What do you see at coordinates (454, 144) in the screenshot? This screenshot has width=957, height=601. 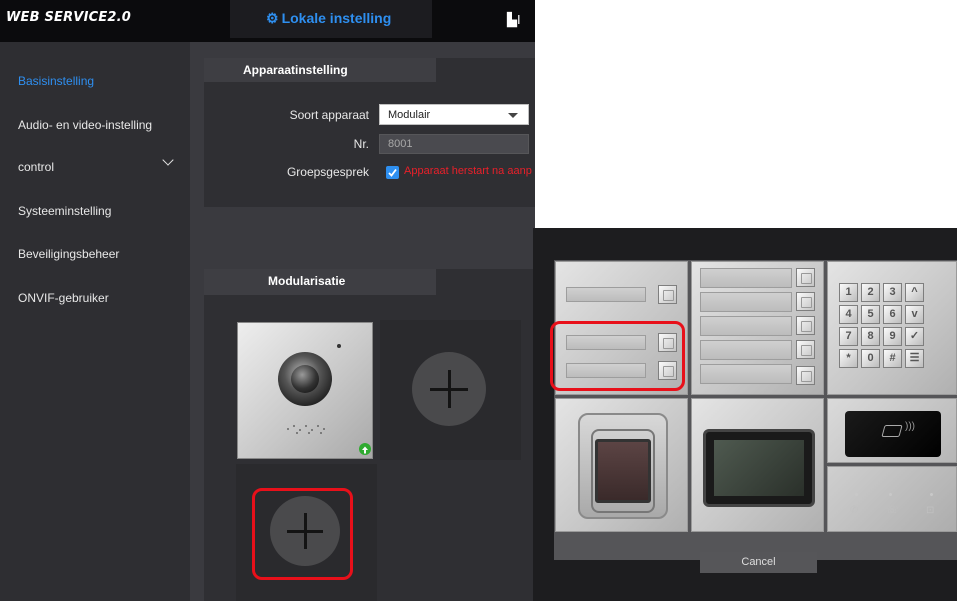 I see `nr-input: 8001` at bounding box center [454, 144].